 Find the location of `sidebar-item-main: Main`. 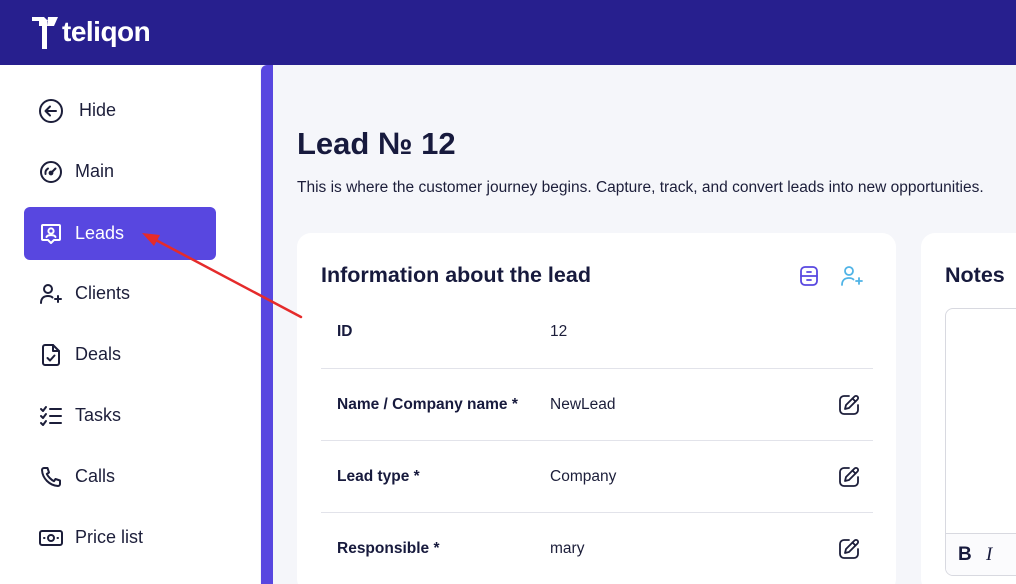

sidebar-item-main: Main is located at coordinates (120, 171).